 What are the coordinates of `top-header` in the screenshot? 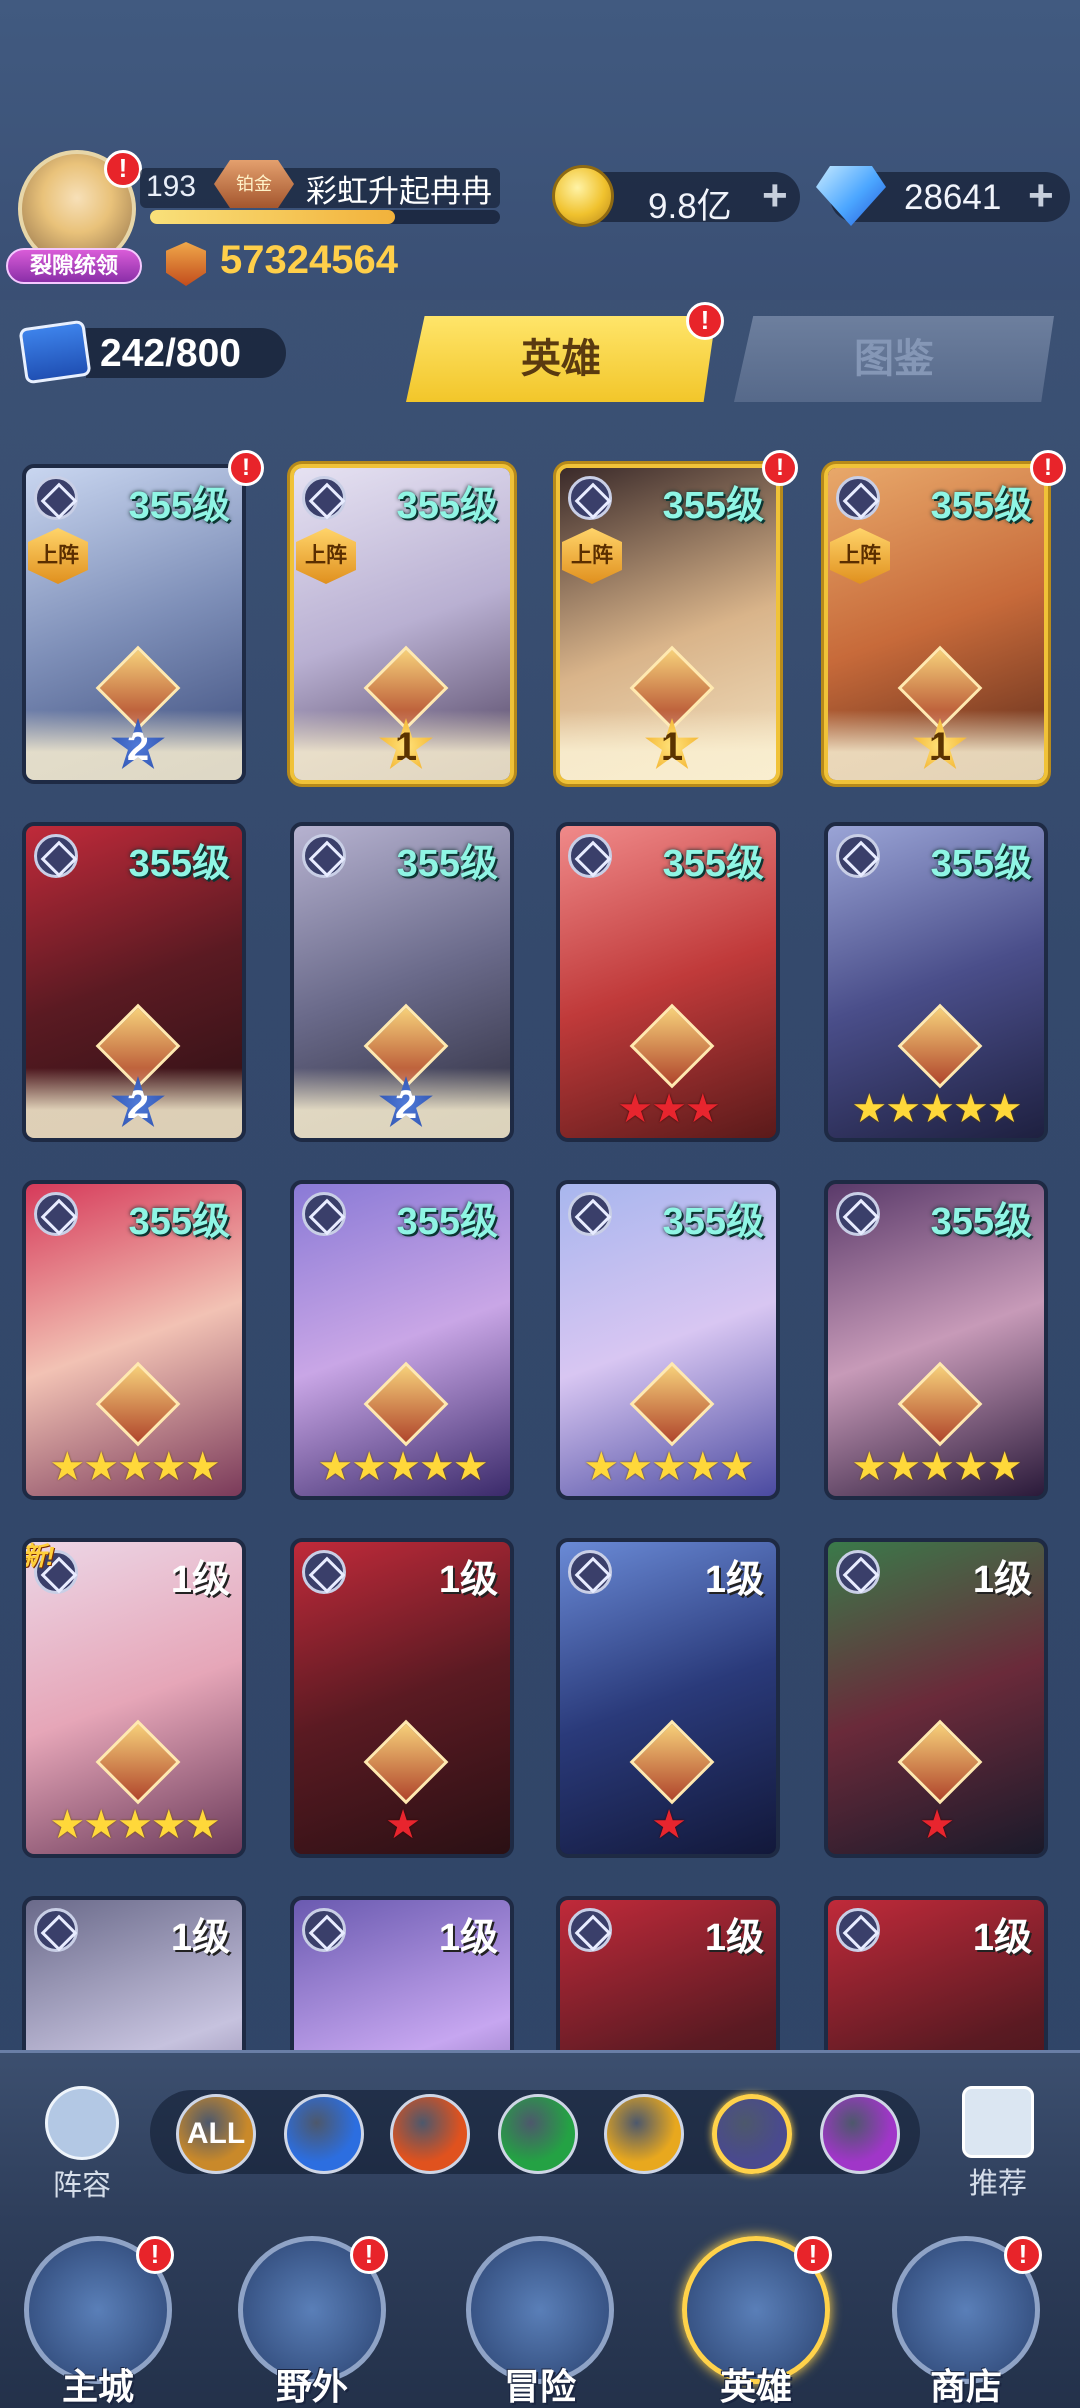 It's located at (540, 150).